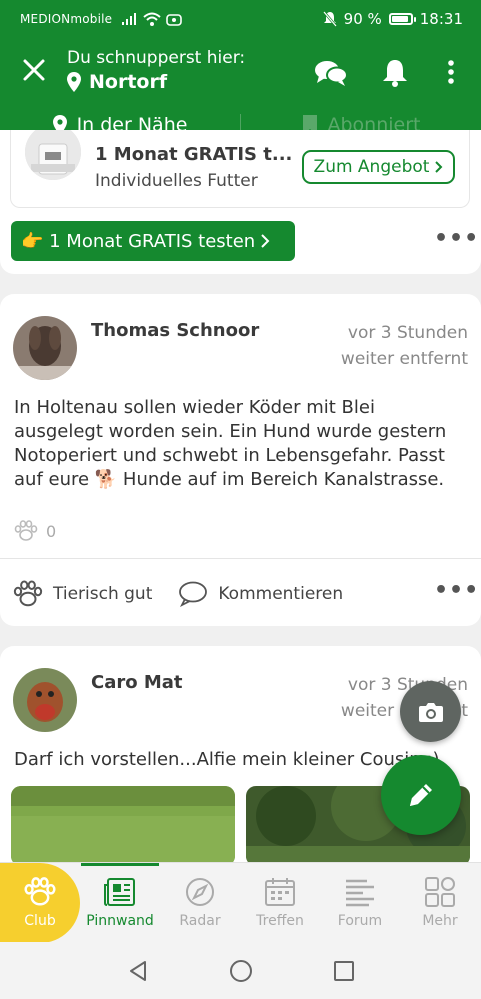  I want to click on system-navigation, so click(240, 970).